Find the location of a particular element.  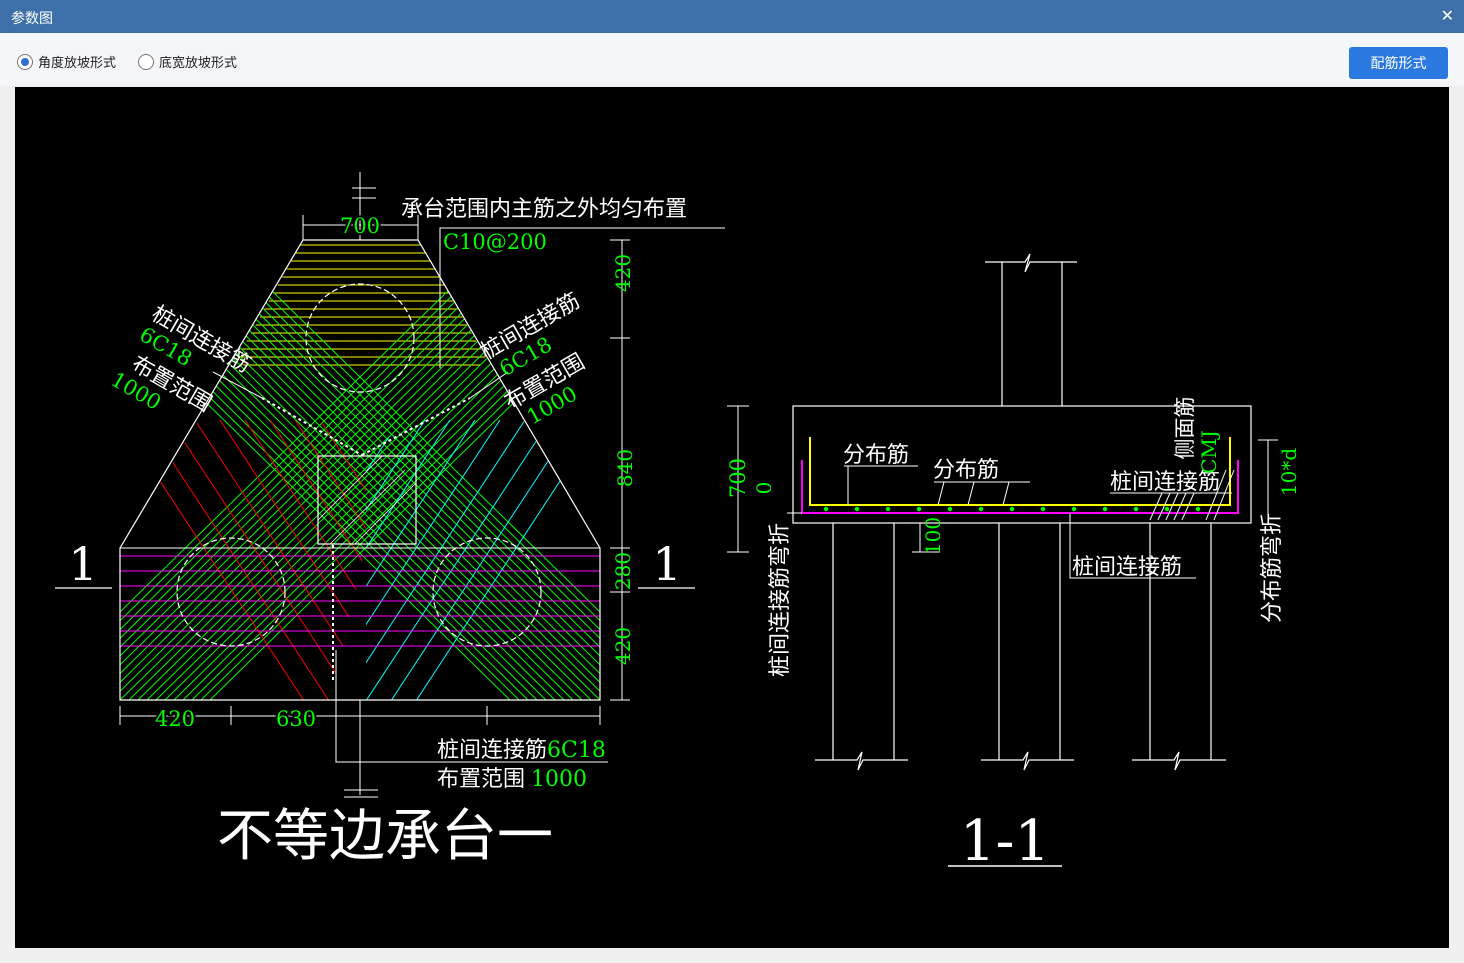

dist-bar-label-1: 分布筋 is located at coordinates (876, 455).